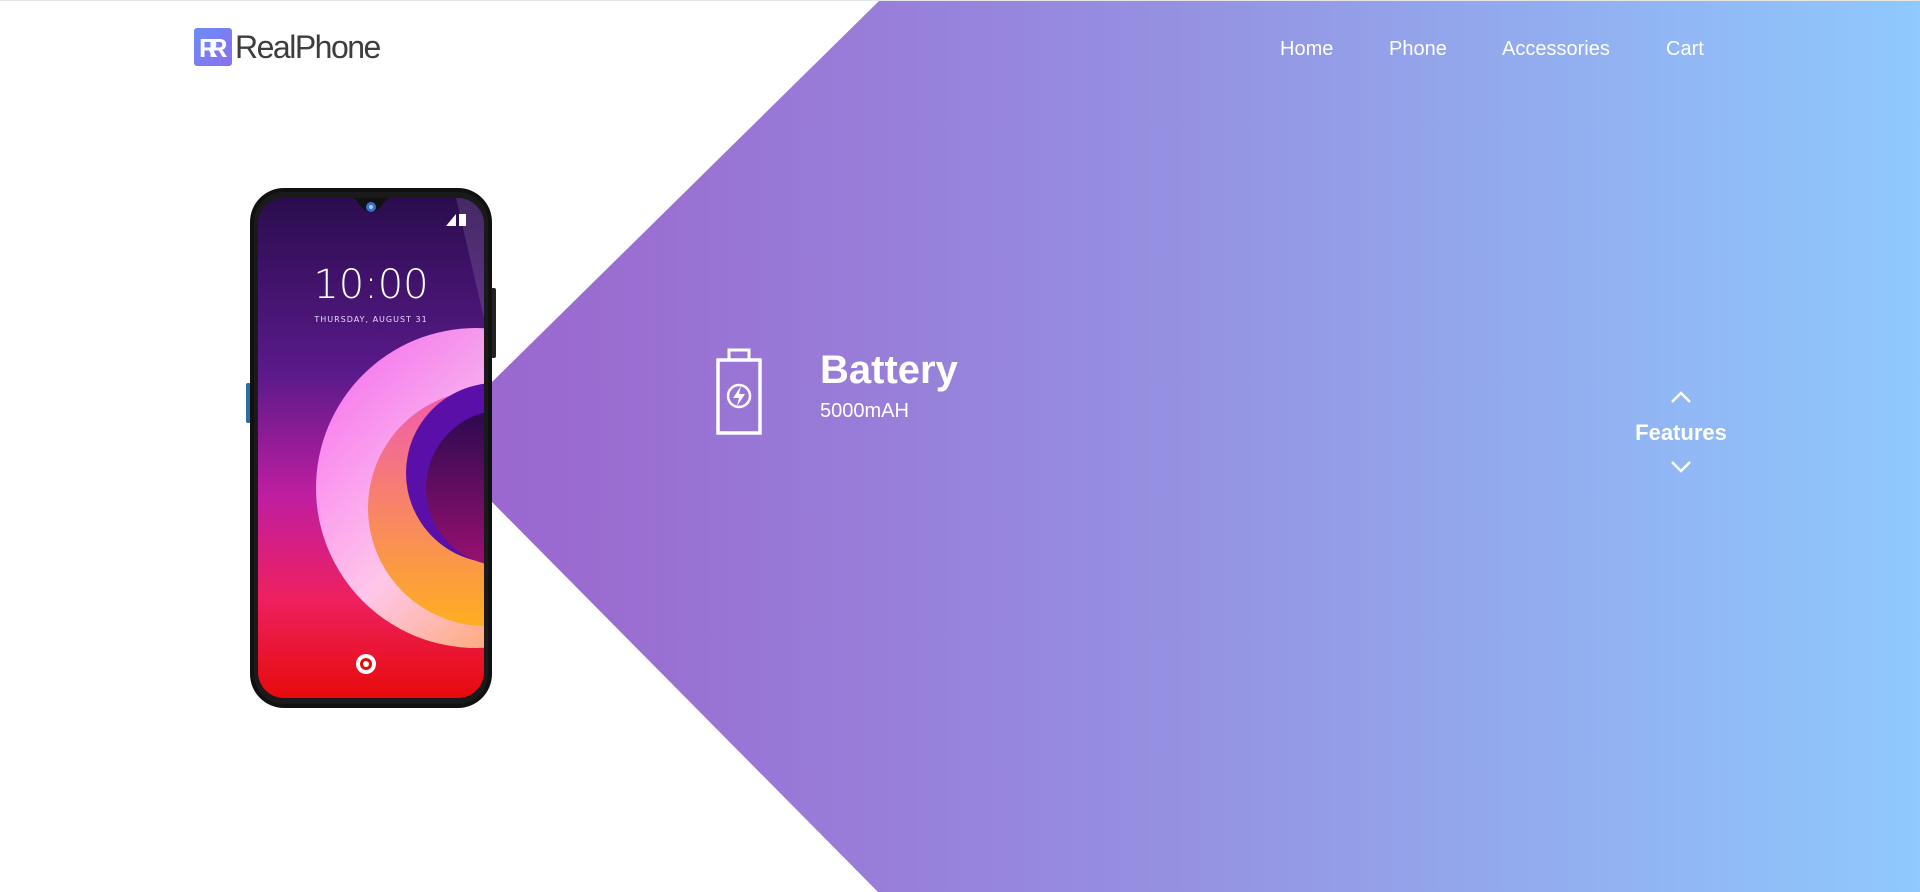  Describe the element at coordinates (960, 0) in the screenshot. I see `top-divider` at that location.